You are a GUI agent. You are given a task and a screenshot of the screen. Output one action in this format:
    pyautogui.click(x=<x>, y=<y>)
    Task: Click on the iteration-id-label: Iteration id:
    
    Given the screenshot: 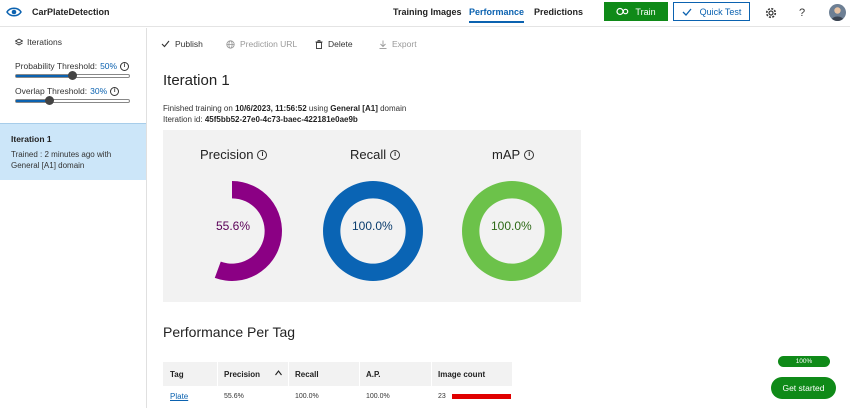 What is the action you would take?
    pyautogui.click(x=183, y=119)
    